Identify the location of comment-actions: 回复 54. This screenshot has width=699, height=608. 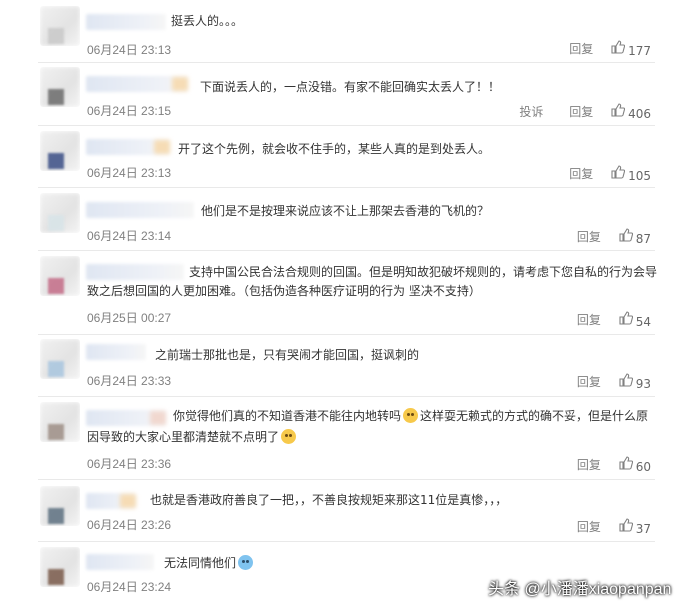
(614, 320).